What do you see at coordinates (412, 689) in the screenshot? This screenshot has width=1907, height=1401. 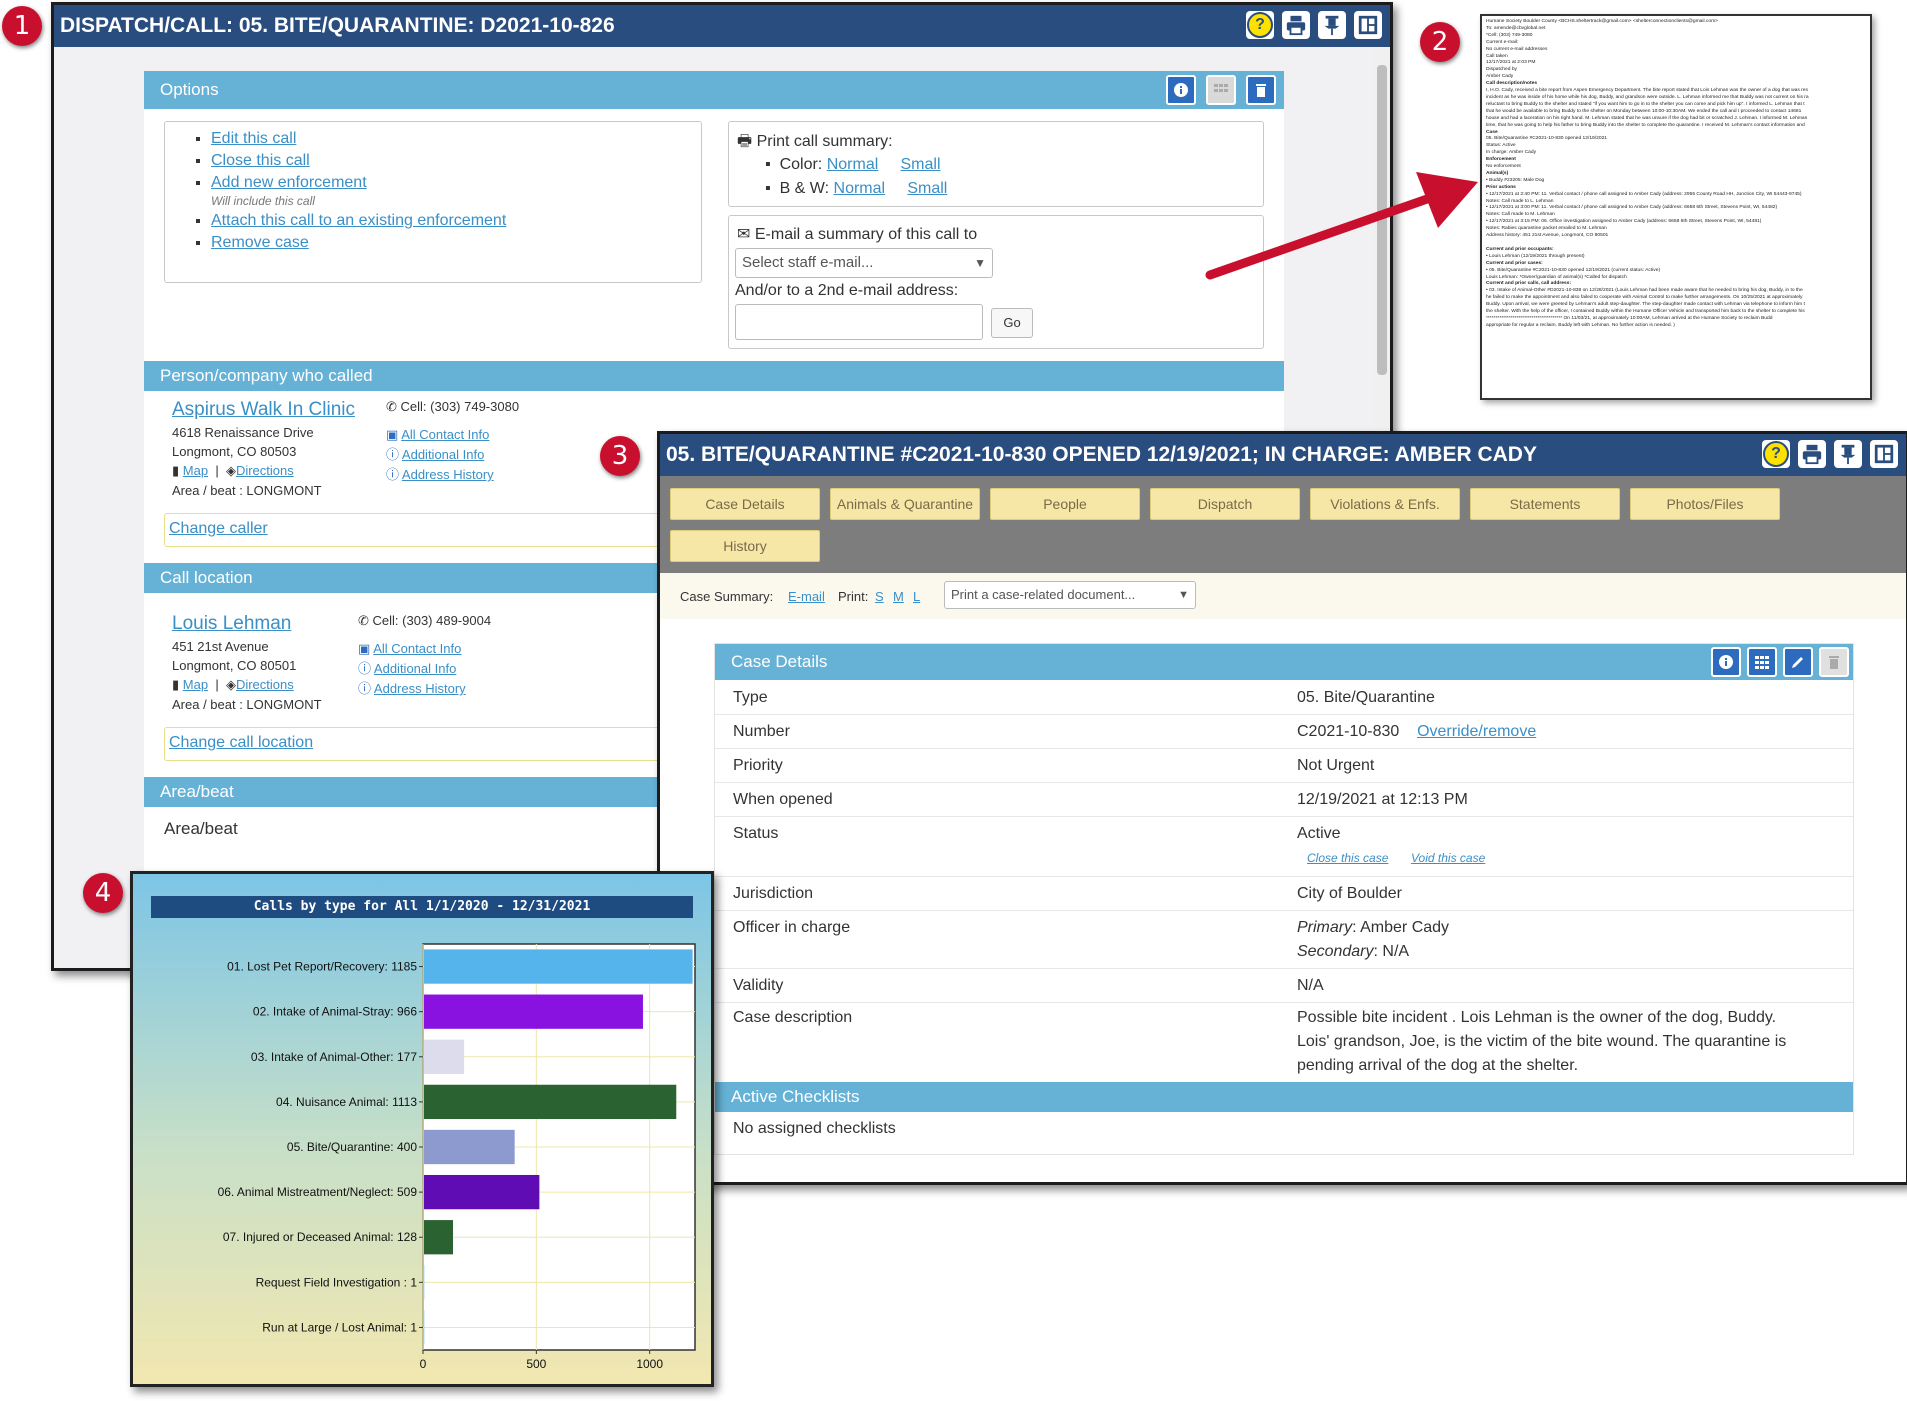 I see `location-address-history: ⓘ Address History` at bounding box center [412, 689].